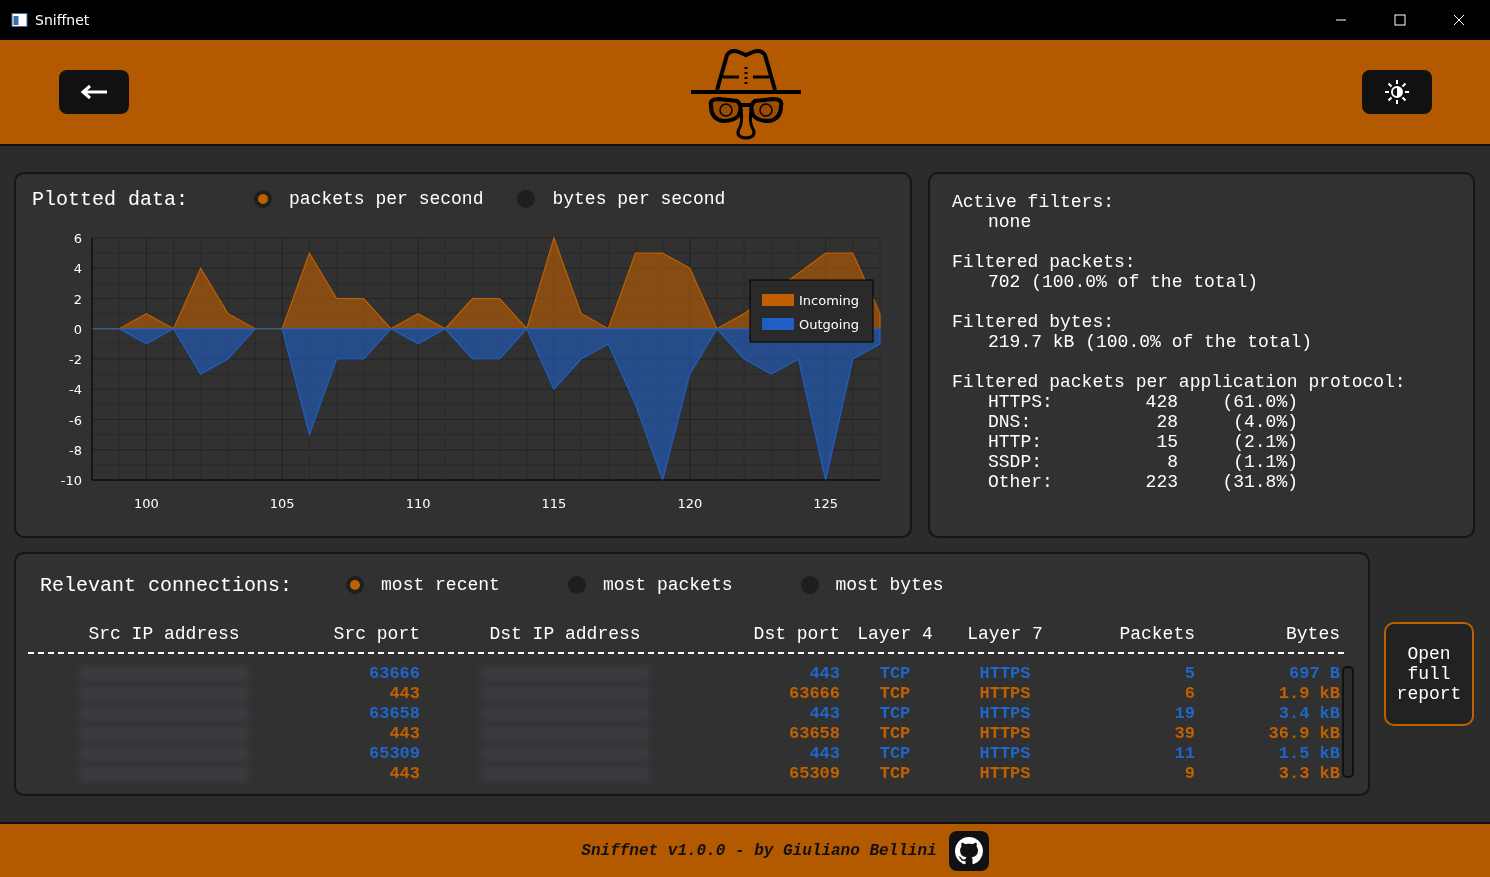 Image resolution: width=1490 pixels, height=877 pixels. I want to click on legend-label: Incoming, so click(829, 300).